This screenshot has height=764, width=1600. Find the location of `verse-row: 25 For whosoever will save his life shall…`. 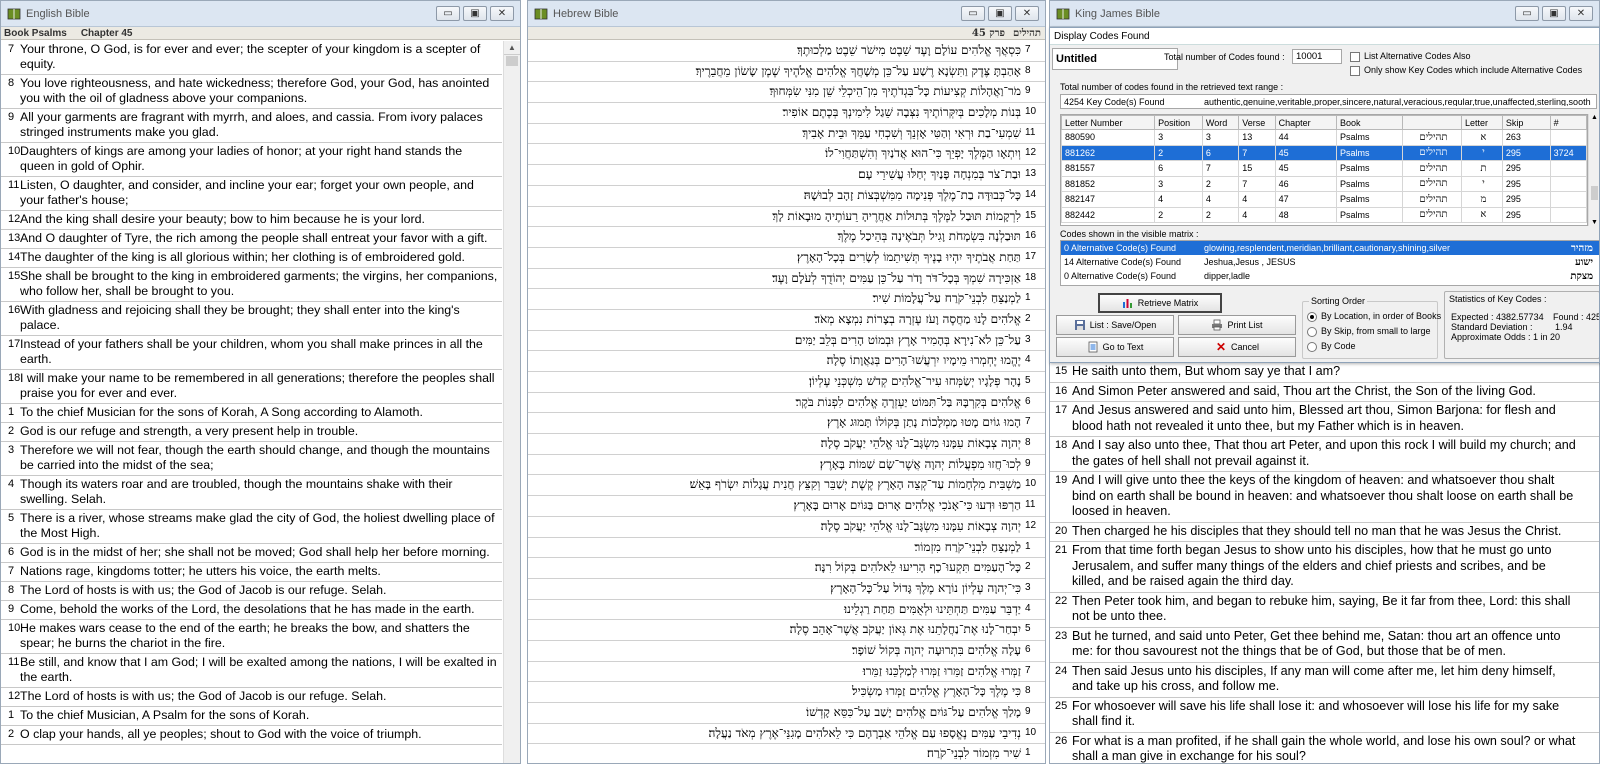

verse-row: 25 For whosoever will save his life shall… is located at coordinates (1324, 715).